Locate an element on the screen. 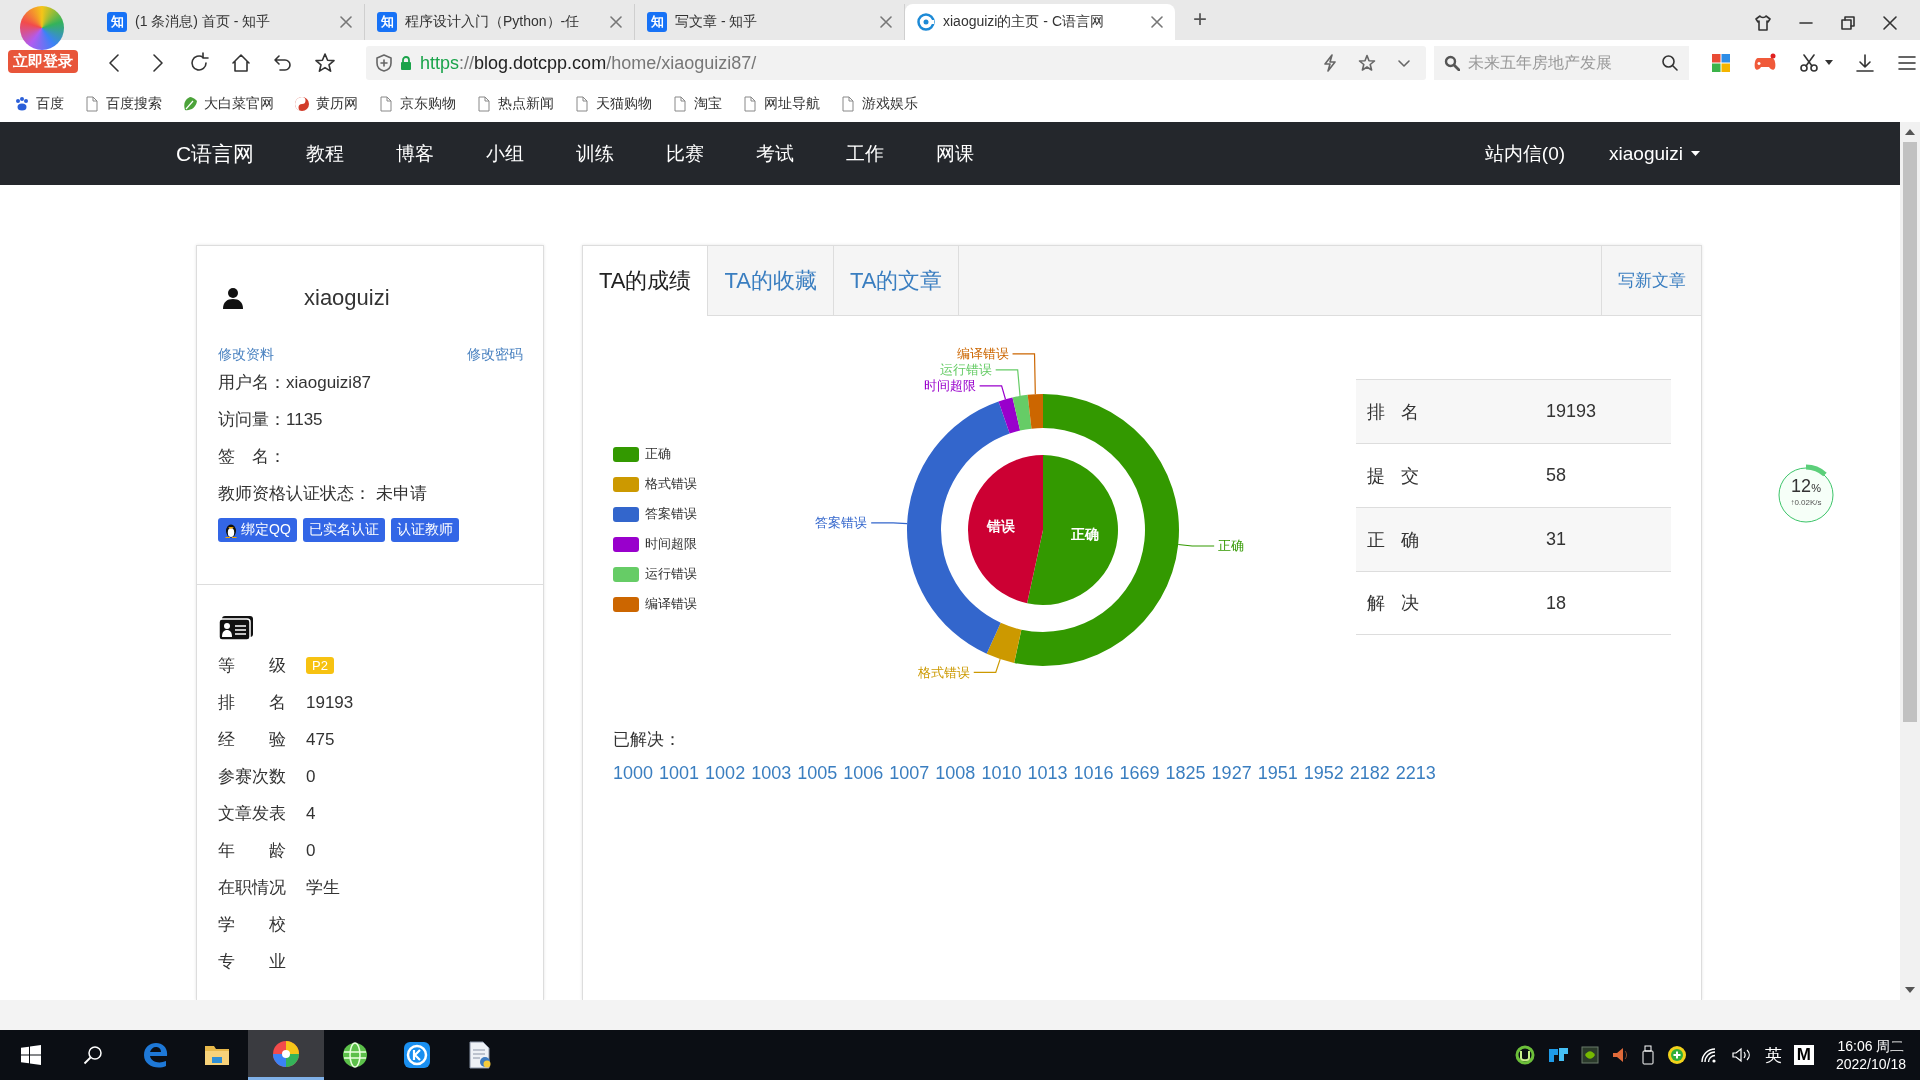 The width and height of the screenshot is (1920, 1080). profile-tab: TA的文章 is located at coordinates (896, 280).